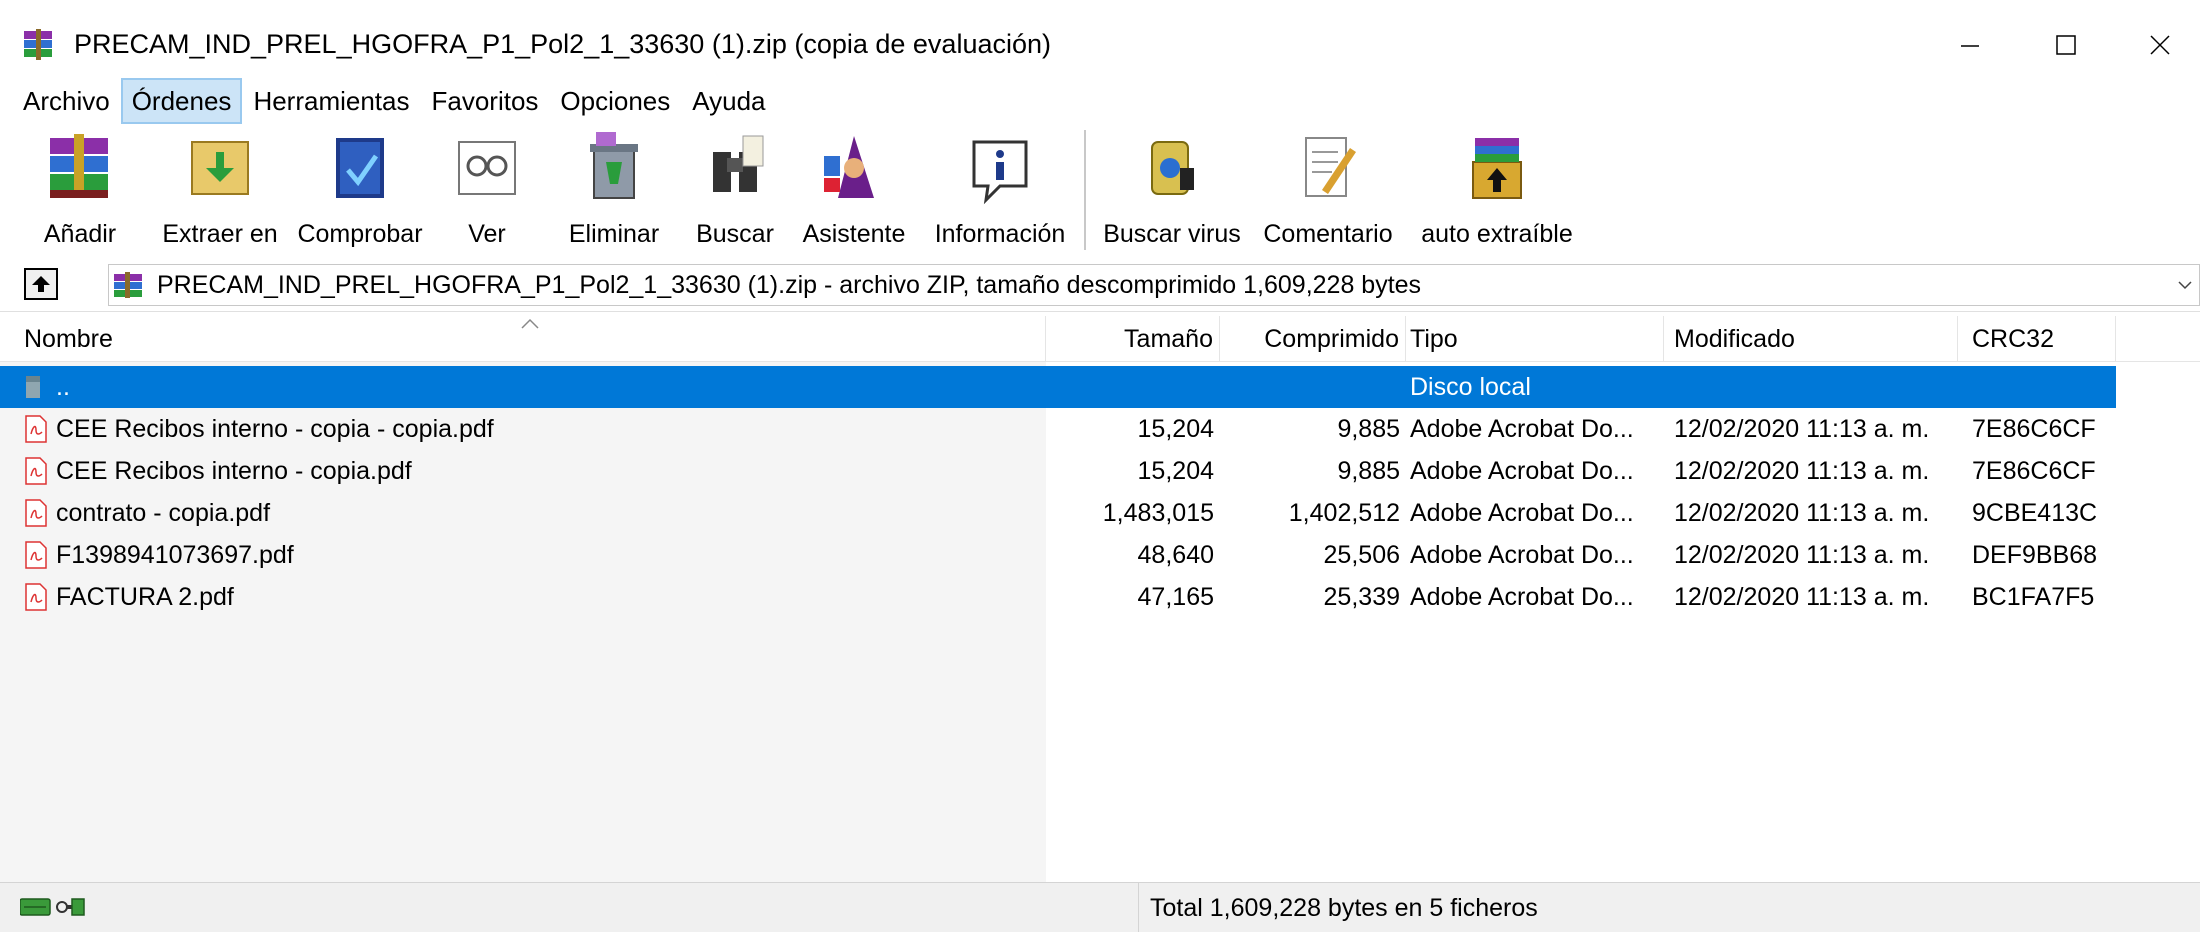  What do you see at coordinates (2035, 513) in the screenshot?
I see `row-crc: 9CBE413C` at bounding box center [2035, 513].